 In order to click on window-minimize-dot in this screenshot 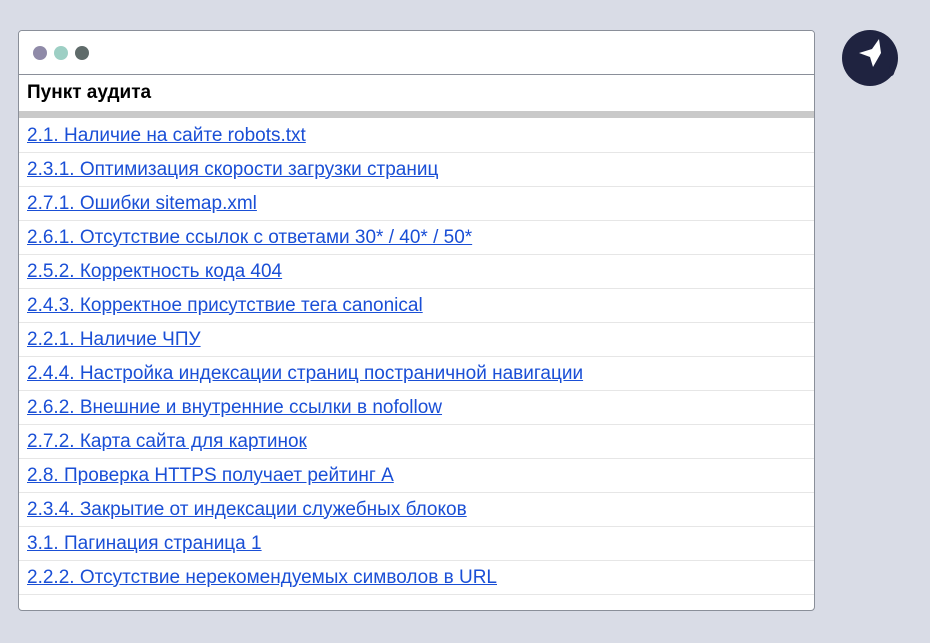, I will do `click(61, 52)`.